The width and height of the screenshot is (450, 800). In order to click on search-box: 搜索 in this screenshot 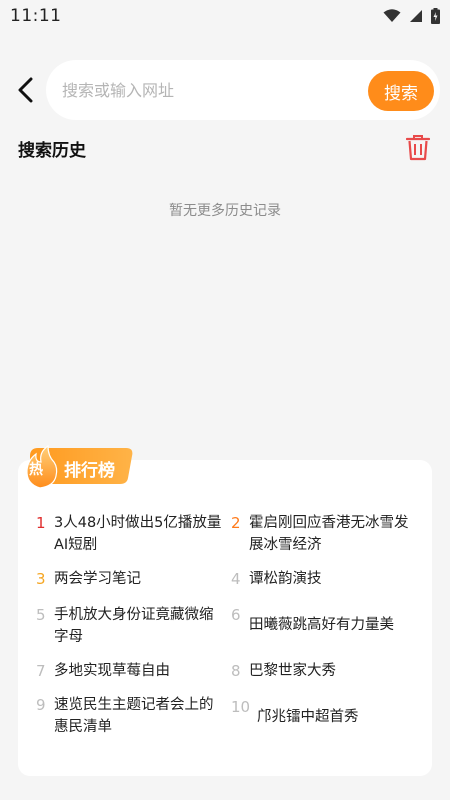, I will do `click(243, 90)`.